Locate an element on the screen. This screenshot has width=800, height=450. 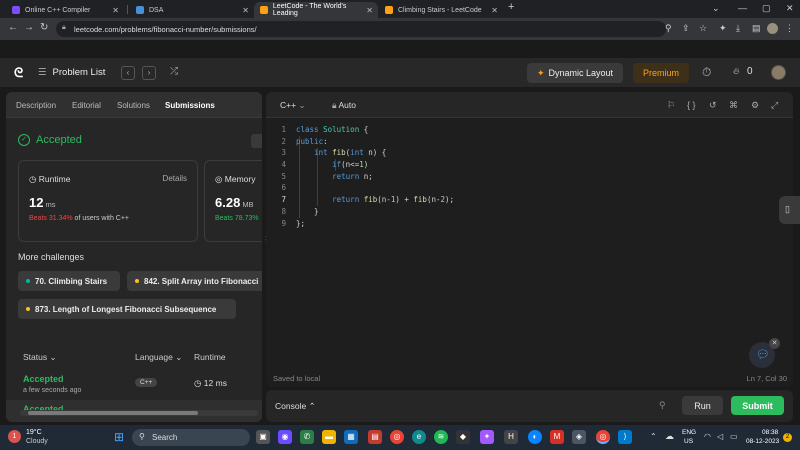
prev-problem-button: ‹ is located at coordinates (128, 73).